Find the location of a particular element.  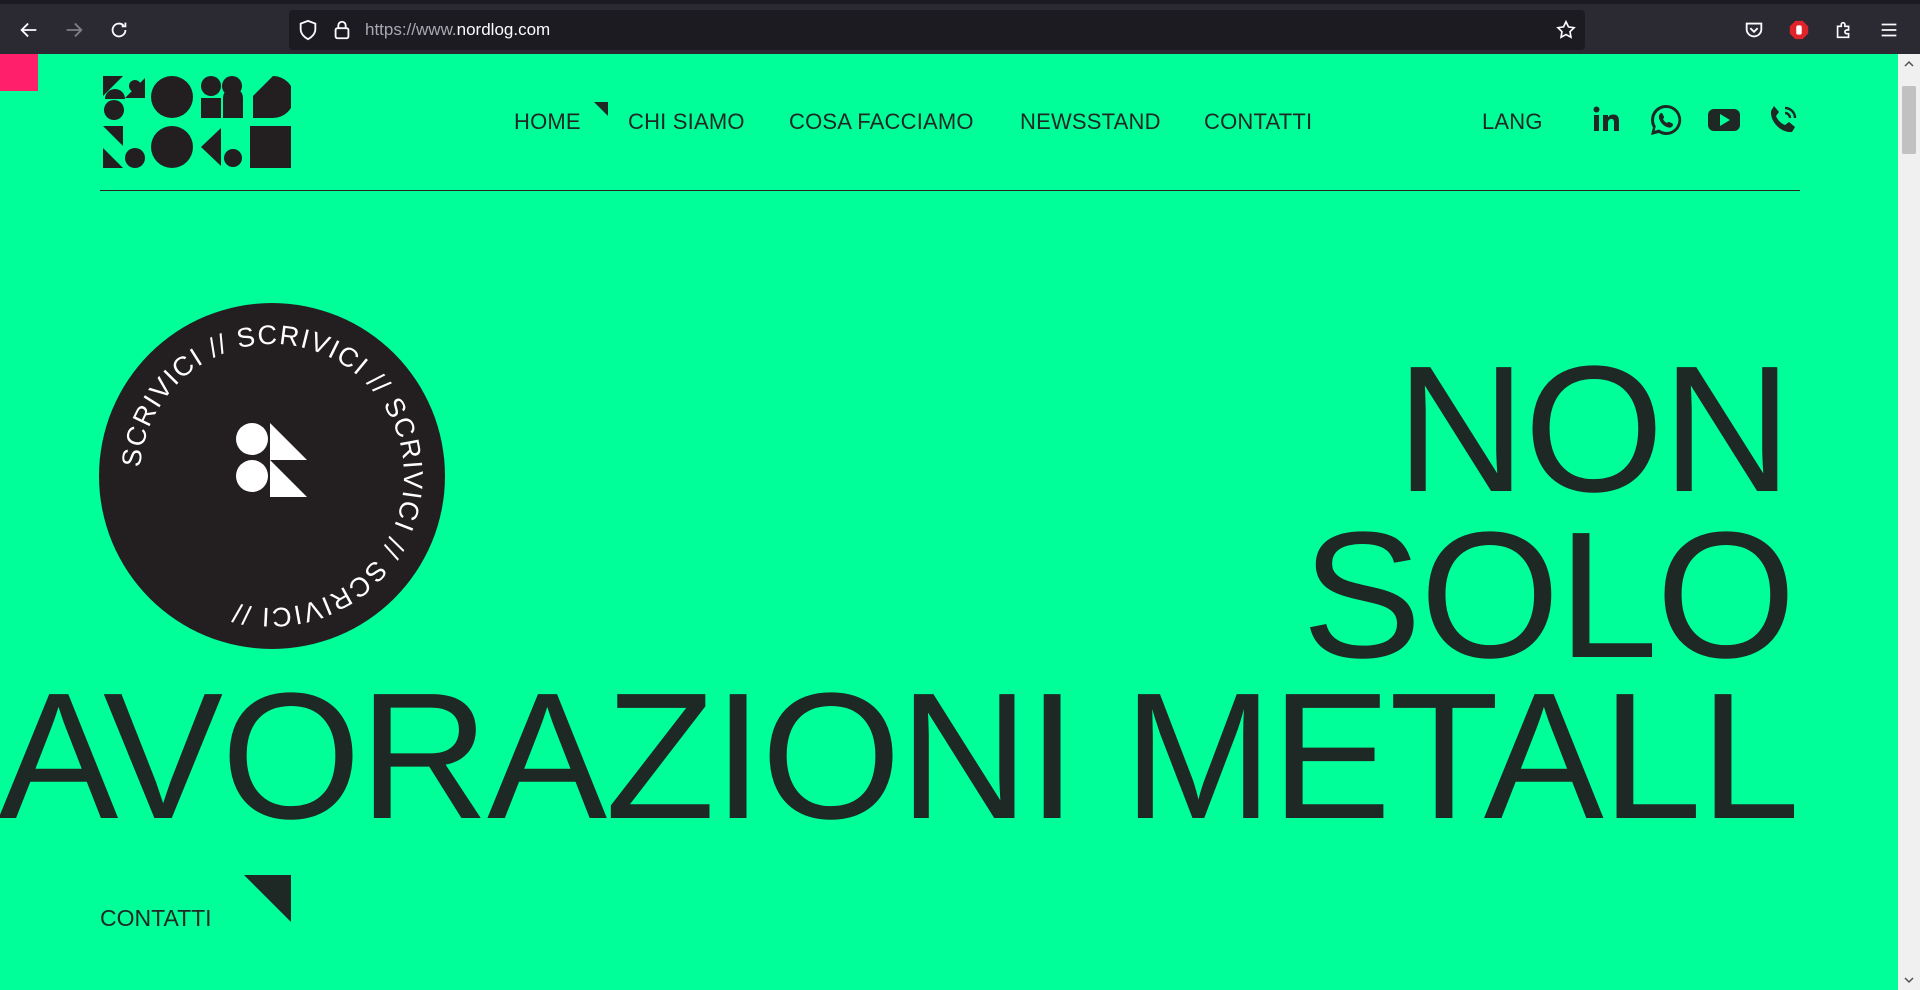

nav-newsstand: NEWSSTAND is located at coordinates (1090, 122).